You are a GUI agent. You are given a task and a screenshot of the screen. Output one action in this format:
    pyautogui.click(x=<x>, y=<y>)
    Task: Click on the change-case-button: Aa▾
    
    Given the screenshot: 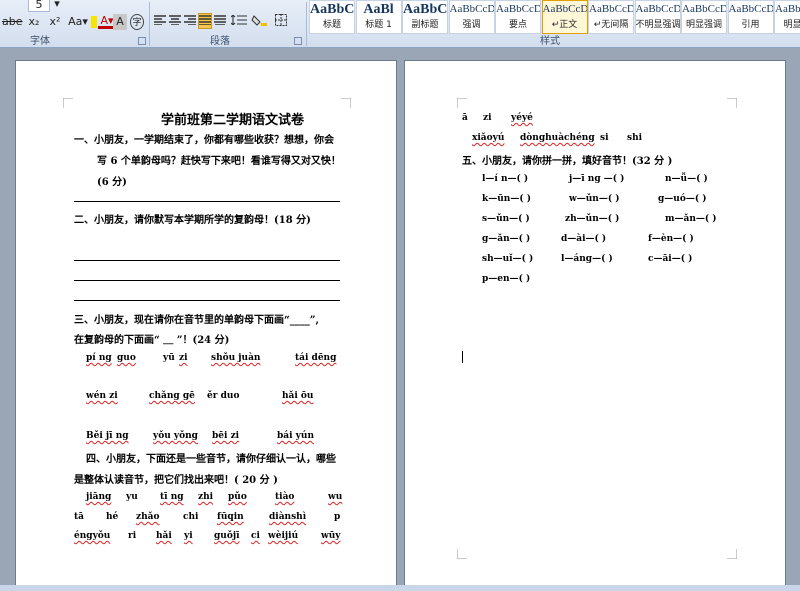 What is the action you would take?
    pyautogui.click(x=78, y=22)
    